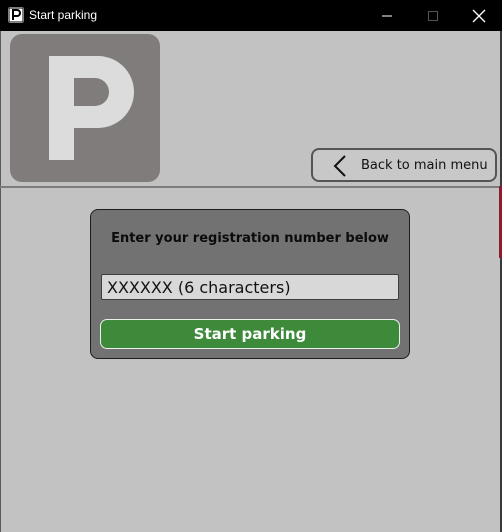 This screenshot has width=502, height=532. I want to click on back-to-main-menu-button: Back to main menu, so click(404, 165).